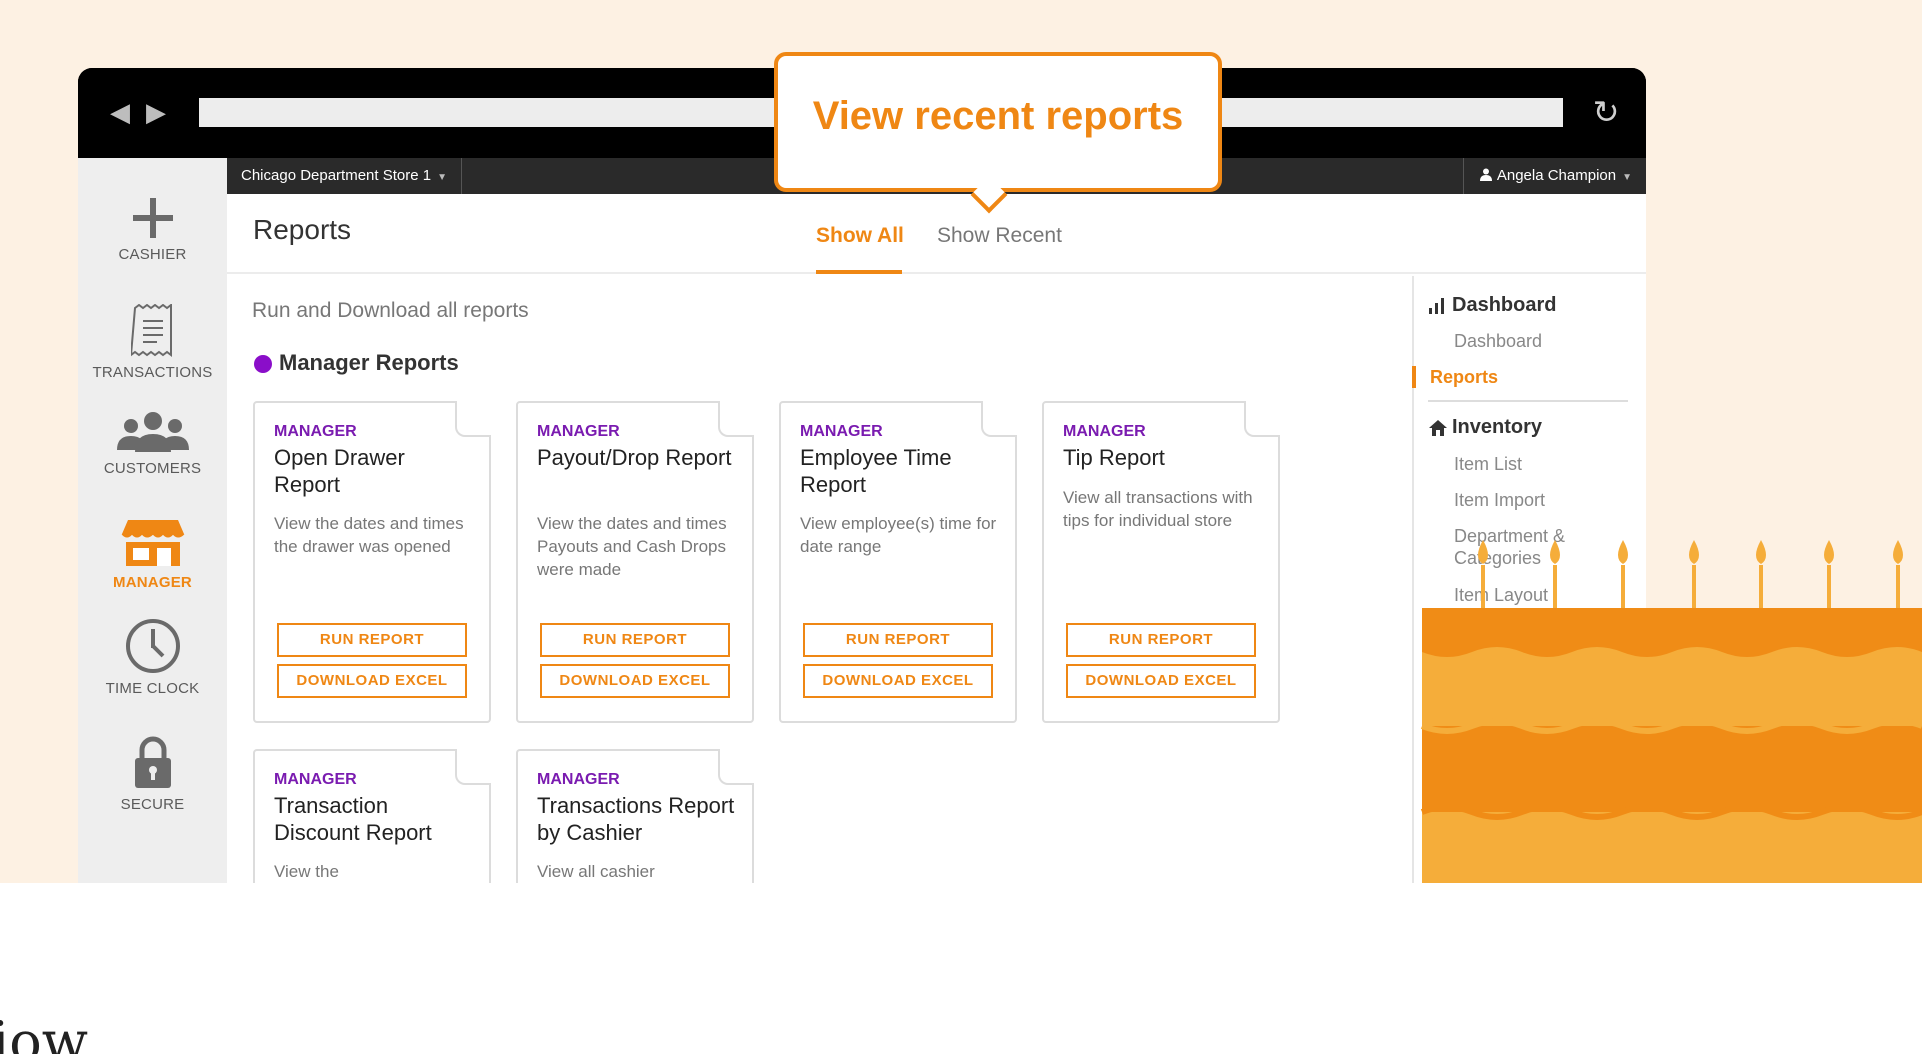  I want to click on nav-label: TRANSACTIONS, so click(152, 372).